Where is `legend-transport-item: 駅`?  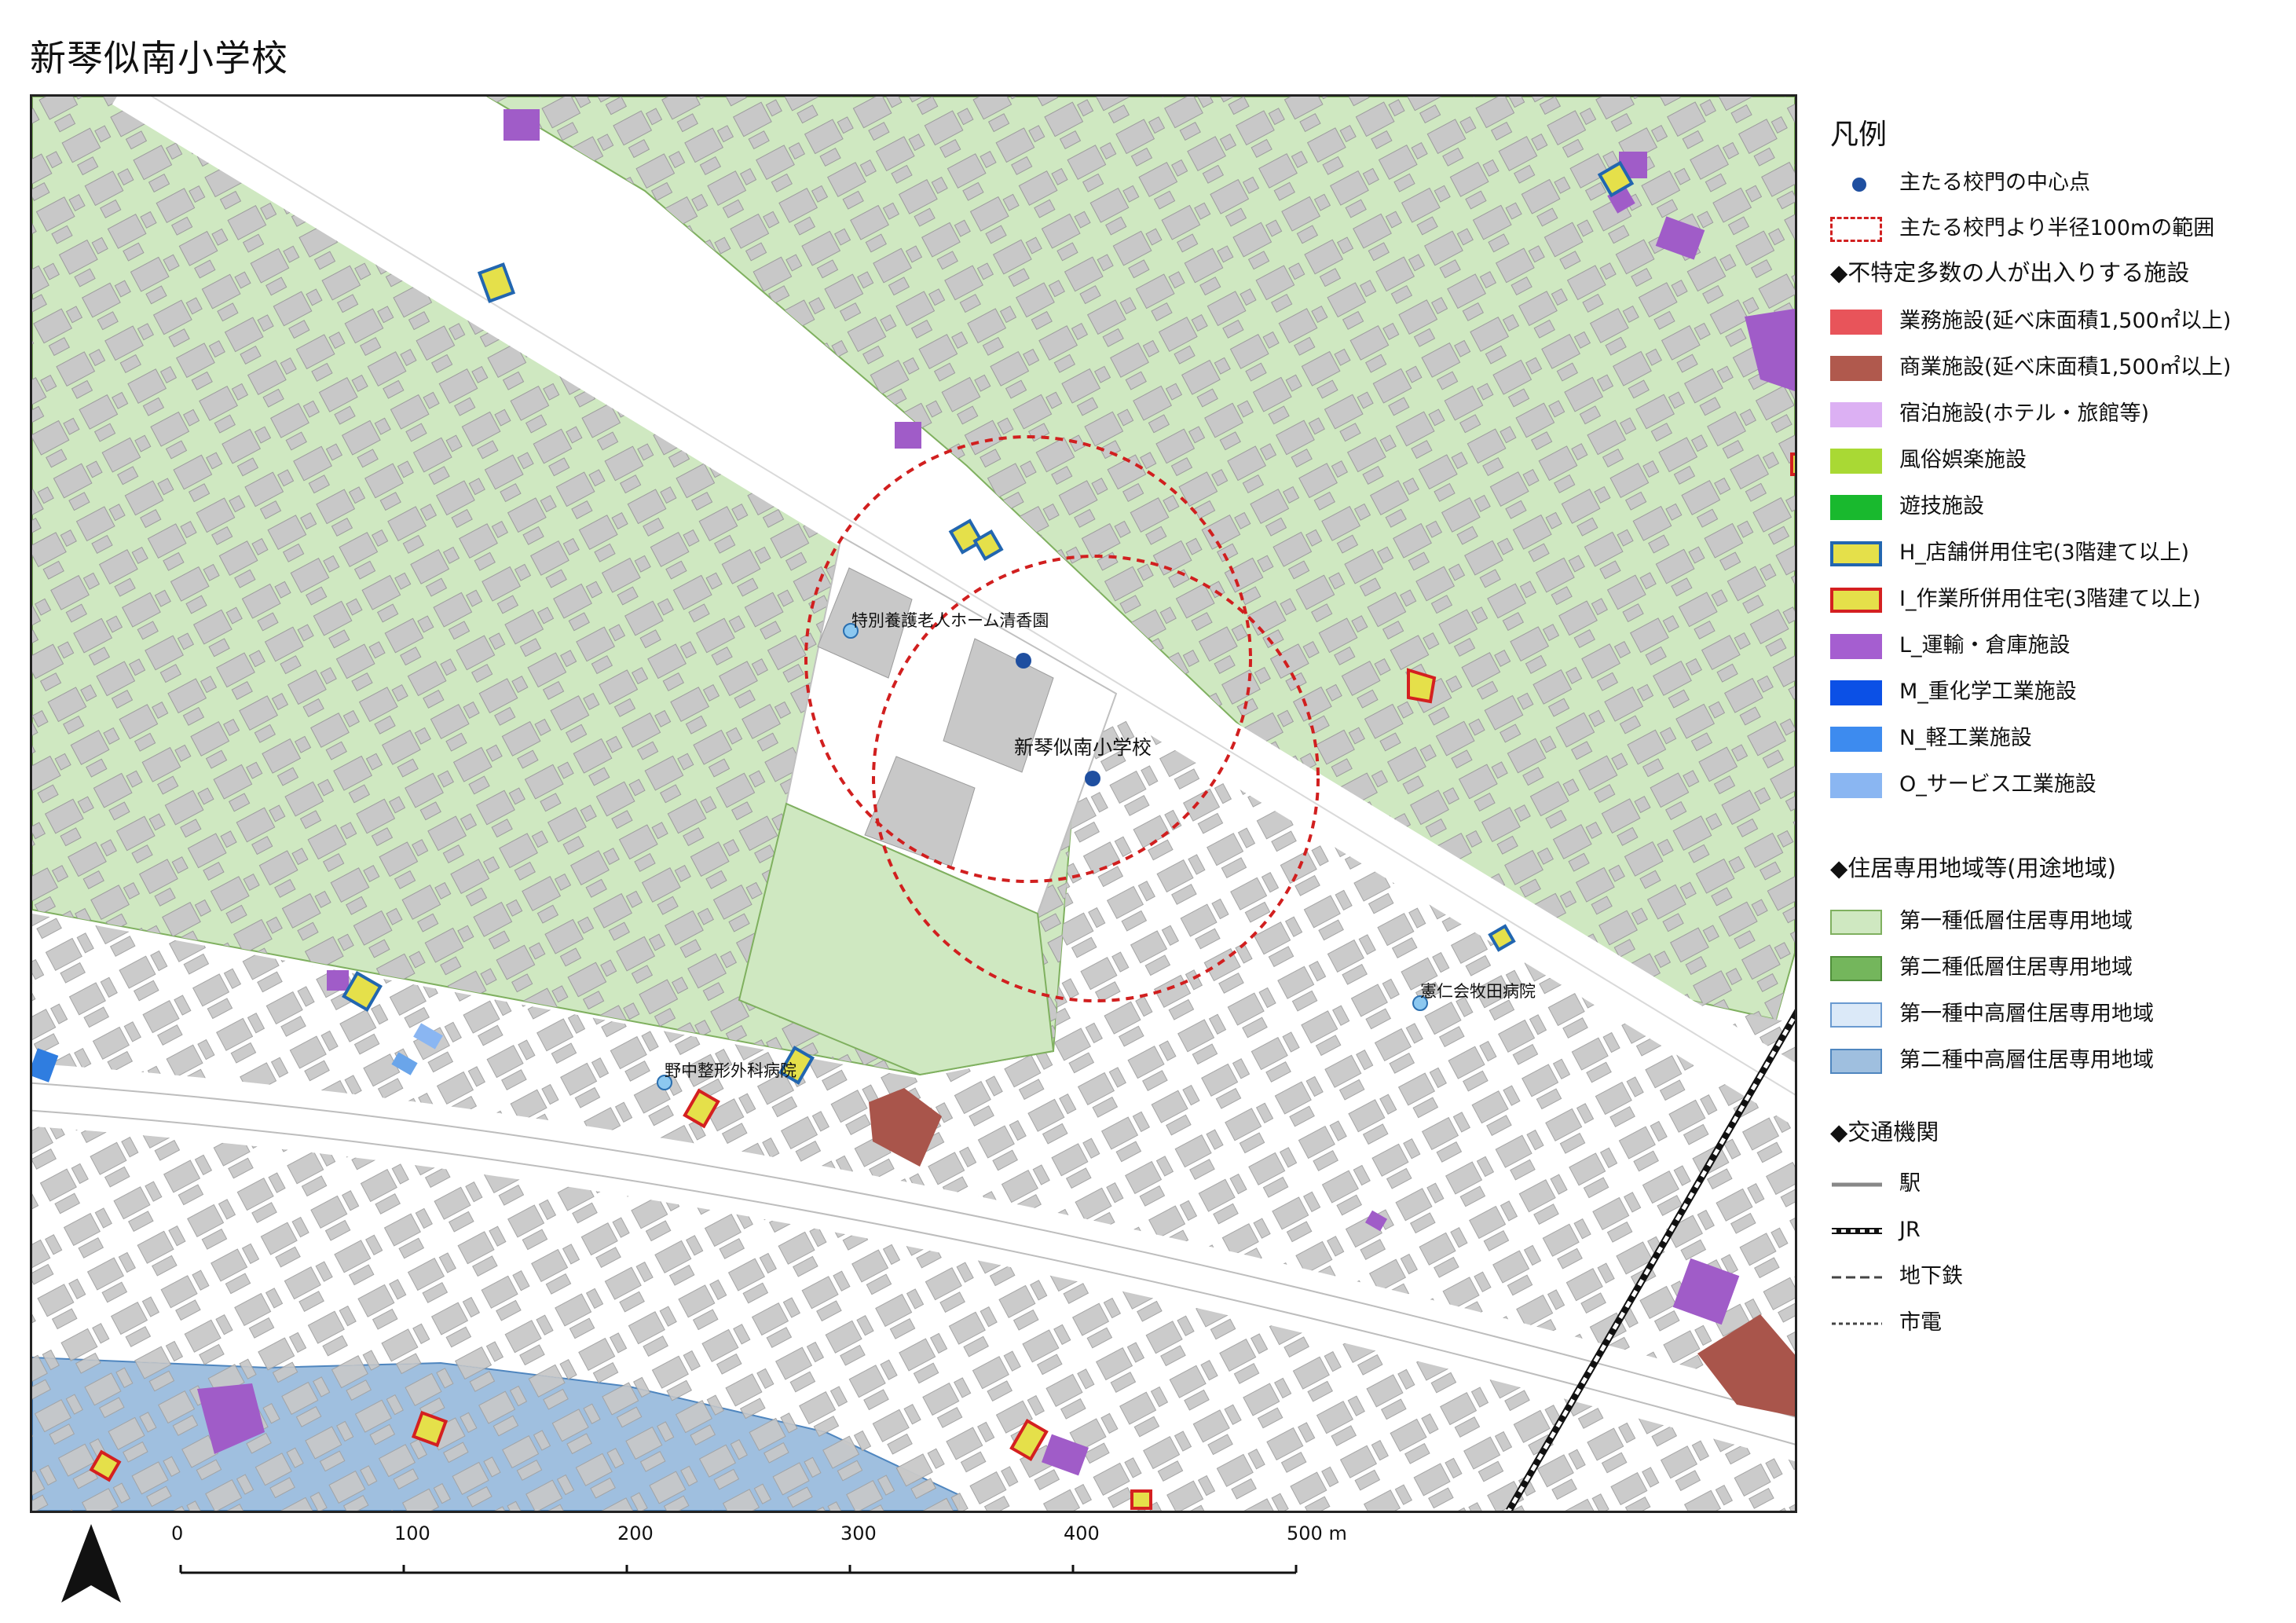 legend-transport-item: 駅 is located at coordinates (2058, 1184).